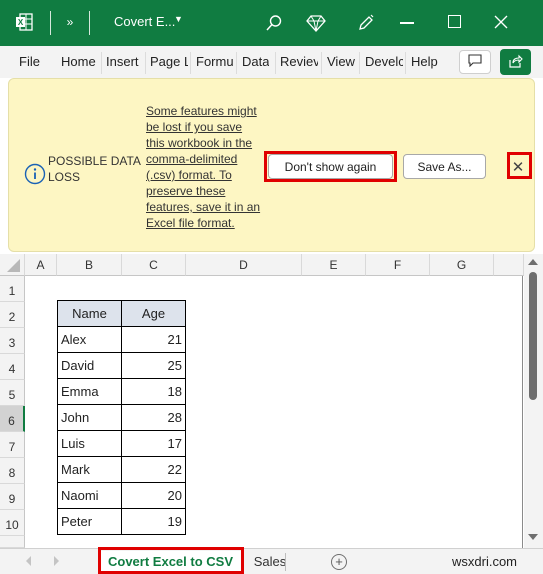  Describe the element at coordinates (89, 365) in the screenshot. I see `cell-name: David` at that location.